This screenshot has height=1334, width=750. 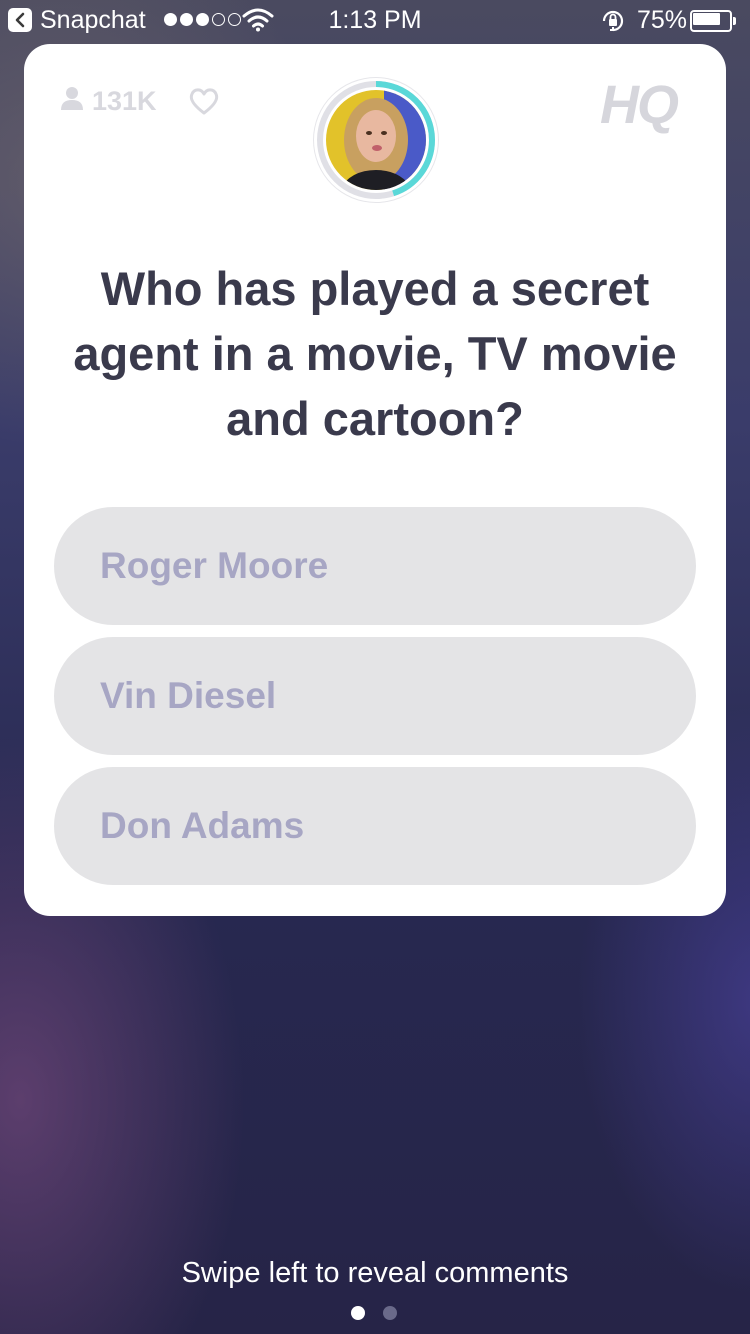 I want to click on viewer-count-label: 131K, so click(x=124, y=101).